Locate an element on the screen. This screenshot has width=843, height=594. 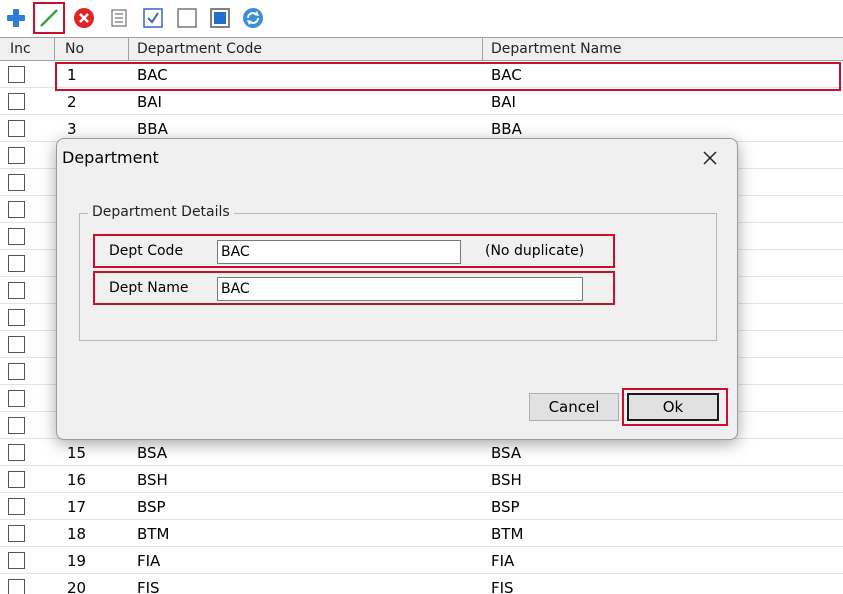
delete-icon is located at coordinates (84, 18).